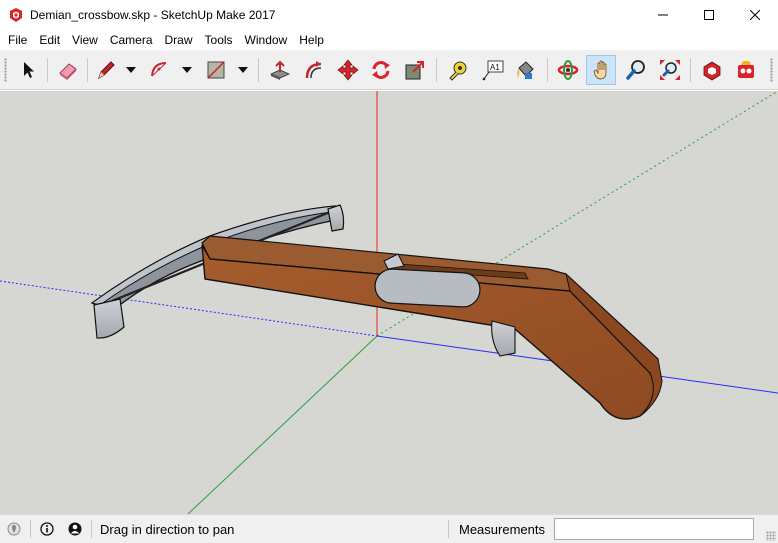 This screenshot has width=778, height=543. I want to click on orbit-icon, so click(568, 70).